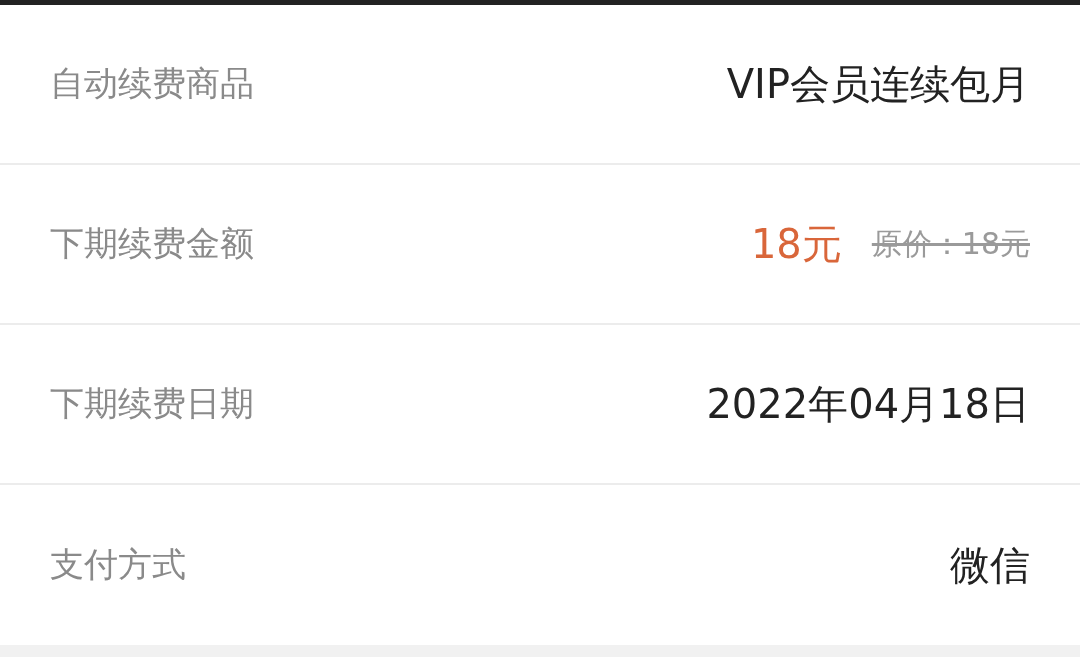  What do you see at coordinates (118, 564) in the screenshot?
I see `row-label: 支付方式` at bounding box center [118, 564].